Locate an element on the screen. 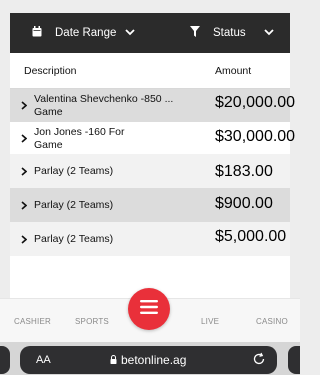 This screenshot has height=375, width=320. header-amount: Amount is located at coordinates (233, 71).